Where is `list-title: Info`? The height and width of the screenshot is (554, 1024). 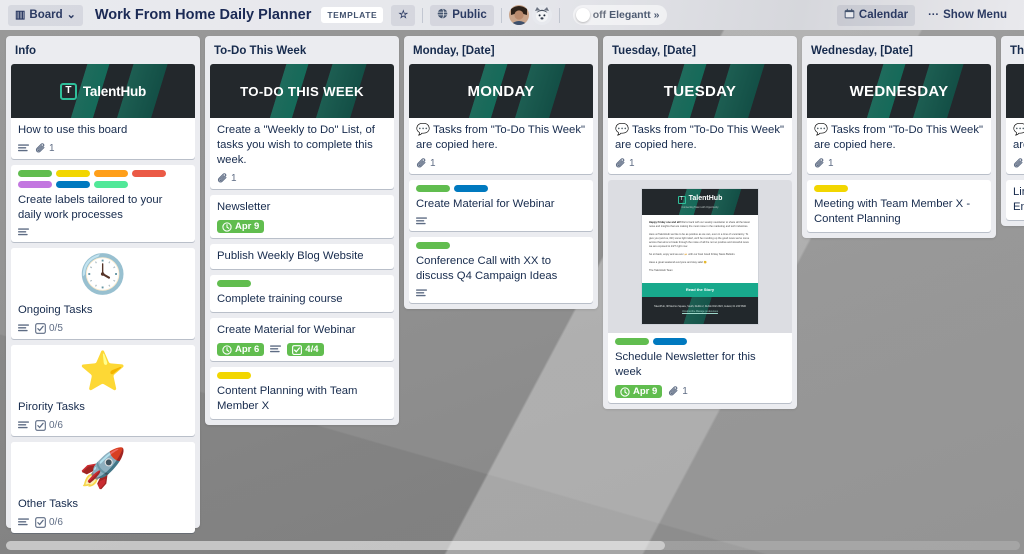
list-title: Info is located at coordinates (103, 53).